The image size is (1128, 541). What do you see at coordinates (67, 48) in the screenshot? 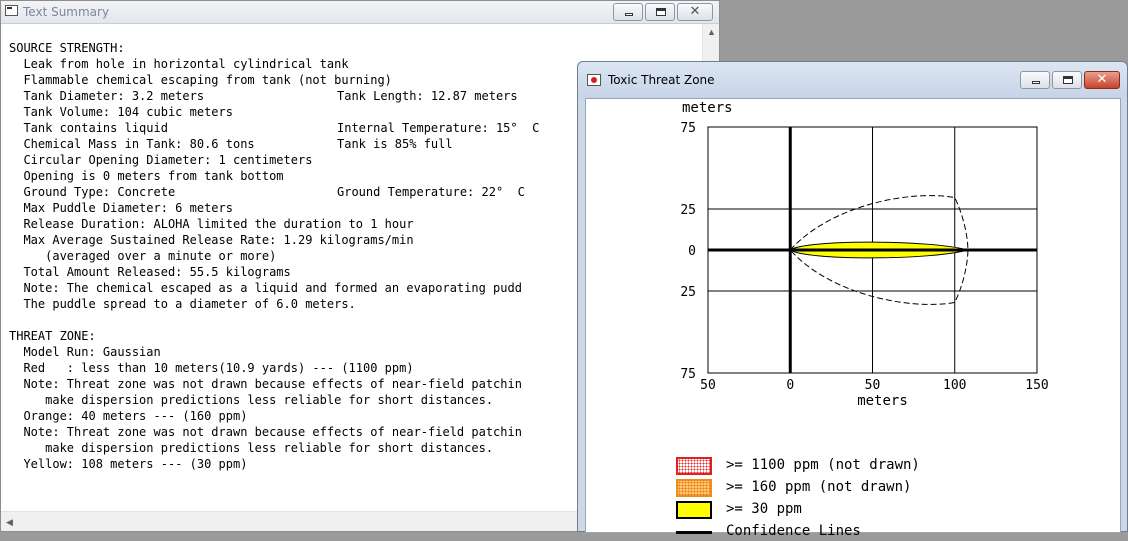
I see `summary-line: SOURCE STRENGTH:` at bounding box center [67, 48].